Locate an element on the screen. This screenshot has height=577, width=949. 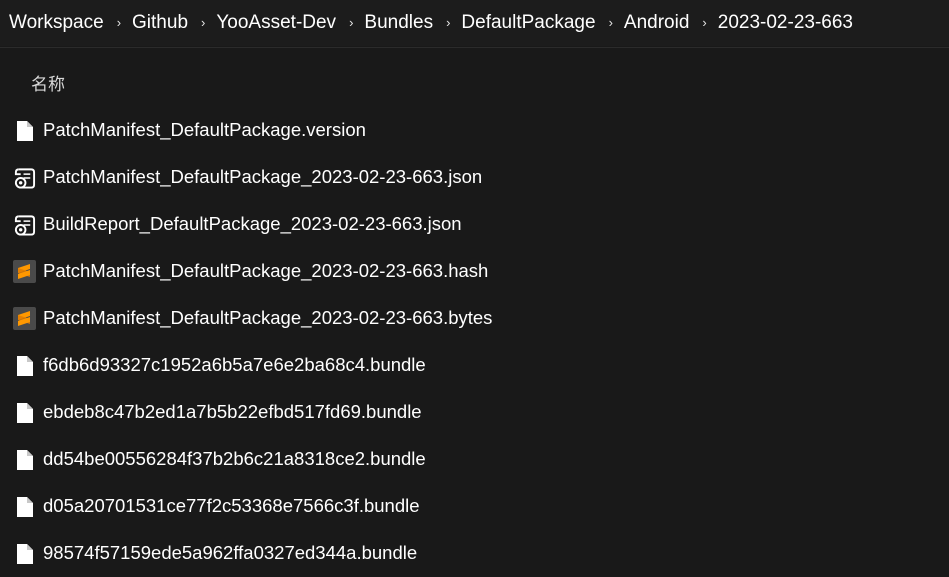
file-row: PatchManifest_DefaultPackage.version is located at coordinates (474, 130).